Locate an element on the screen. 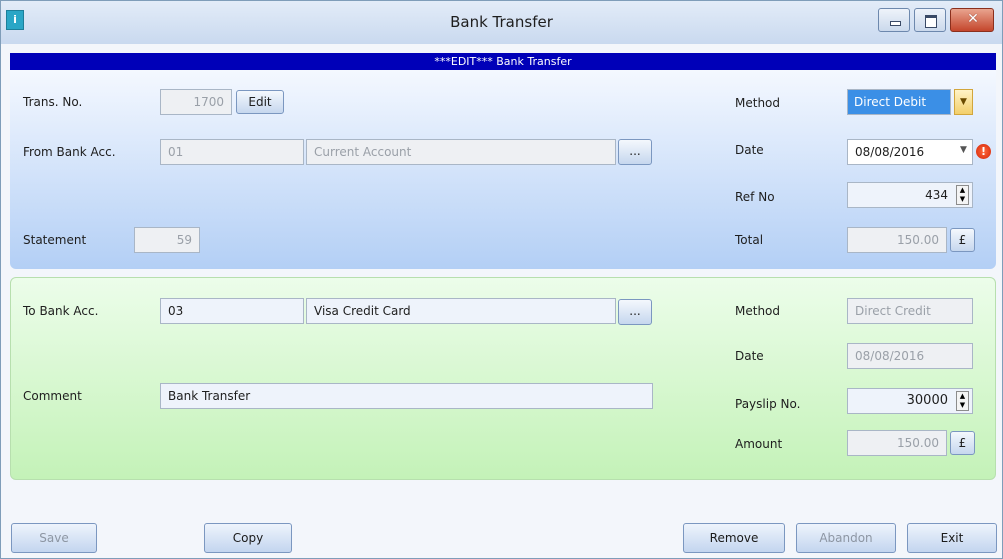 This screenshot has height=559, width=1003. to-bank-code-field: 03 is located at coordinates (232, 311).